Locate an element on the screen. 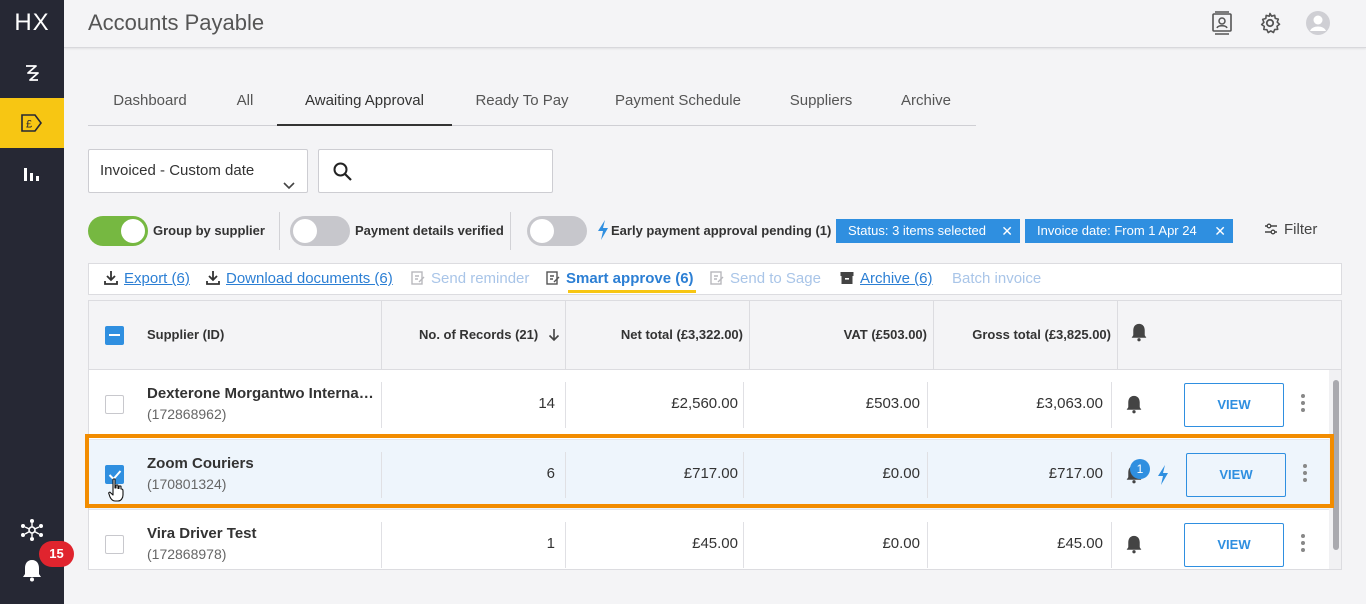  smart-approve-button: Smart approve (6) is located at coordinates (620, 279).